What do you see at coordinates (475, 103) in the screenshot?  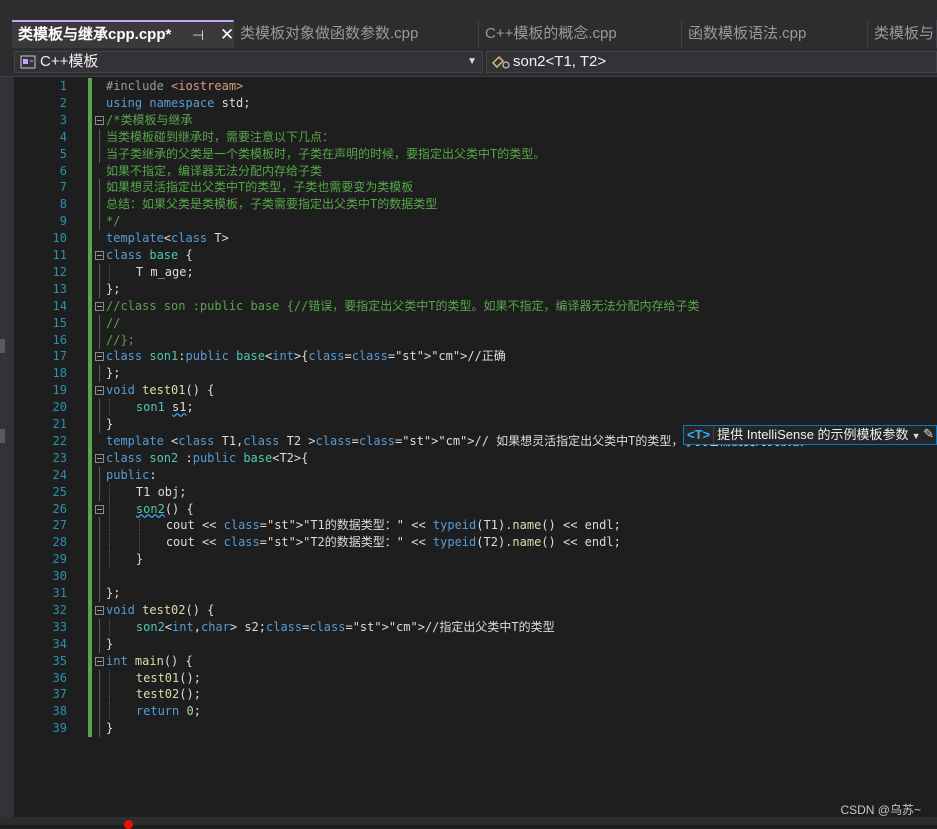 I see `code-line: 2 using namespace std;` at bounding box center [475, 103].